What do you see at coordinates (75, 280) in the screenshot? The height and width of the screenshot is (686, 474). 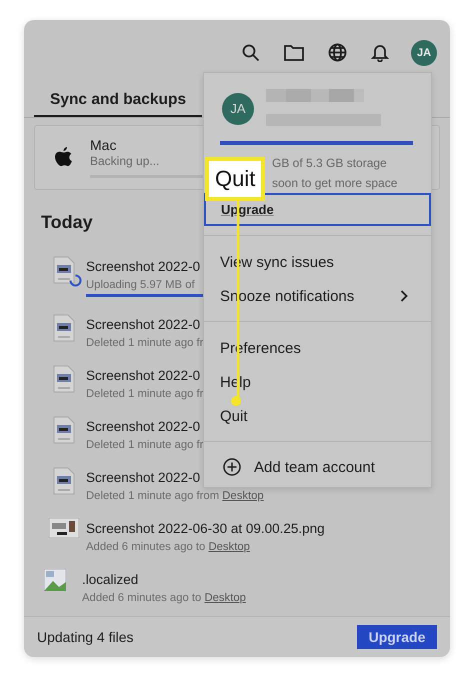 I see `progress-ring-icon` at bounding box center [75, 280].